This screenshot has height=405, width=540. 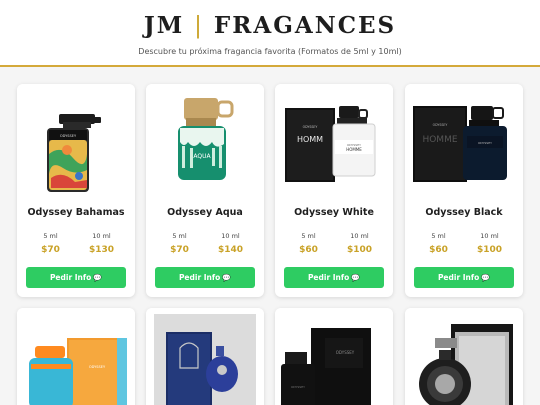 What do you see at coordinates (305, 25) in the screenshot?
I see `brand-right: FRAGANCES` at bounding box center [305, 25].